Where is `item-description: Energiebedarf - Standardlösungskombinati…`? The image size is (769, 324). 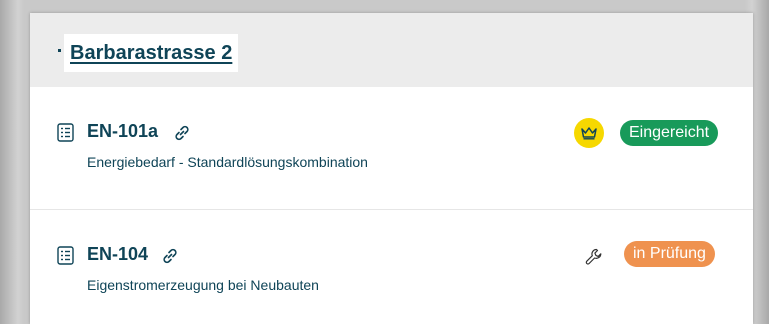 item-description: Energiebedarf - Standardlösungskombinati… is located at coordinates (227, 162).